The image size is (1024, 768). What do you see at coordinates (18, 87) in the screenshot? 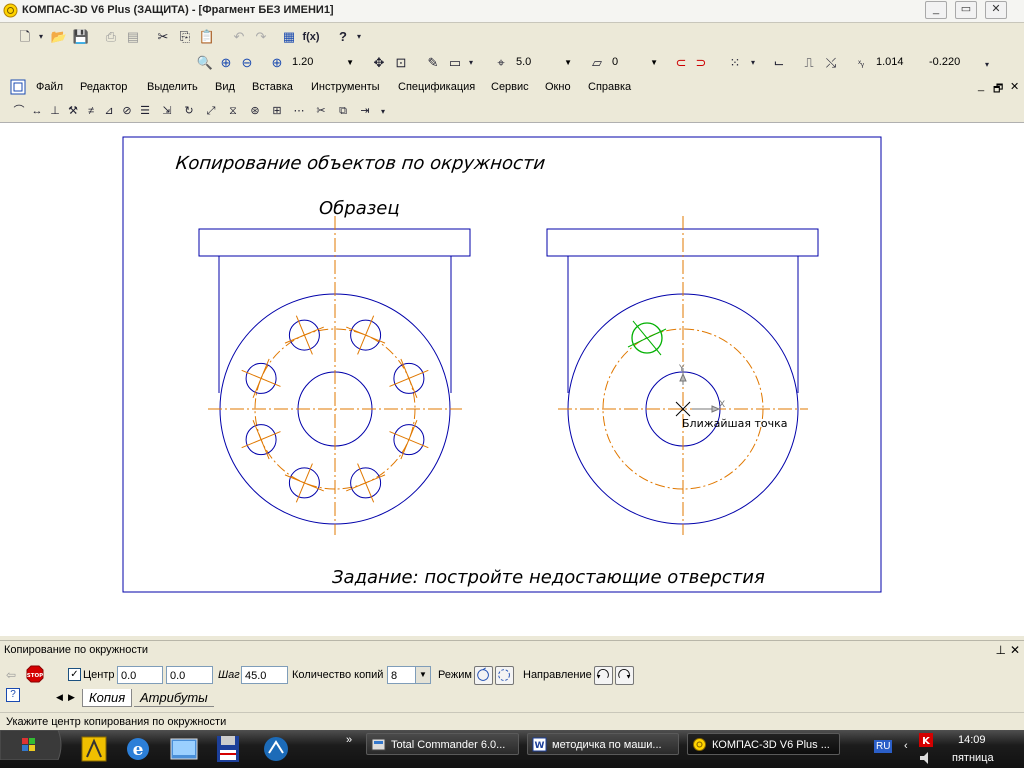
I see `document-fragment-icon` at bounding box center [18, 87].